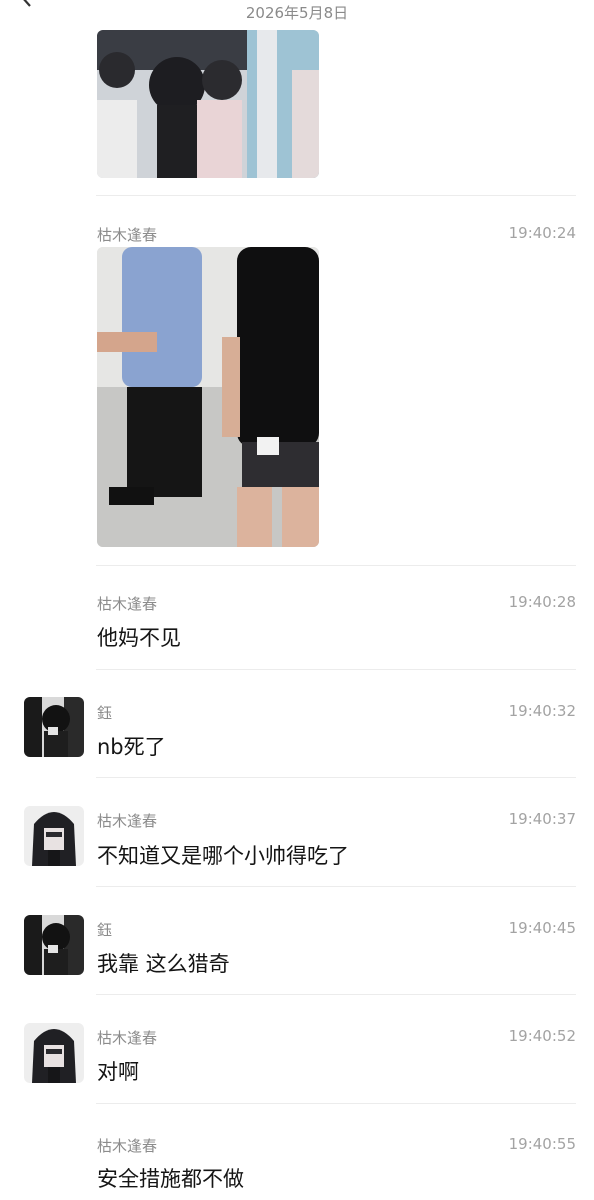 The width and height of the screenshot is (594, 1200). Describe the element at coordinates (542, 233) in the screenshot. I see `message-time: 19:40:24` at that location.